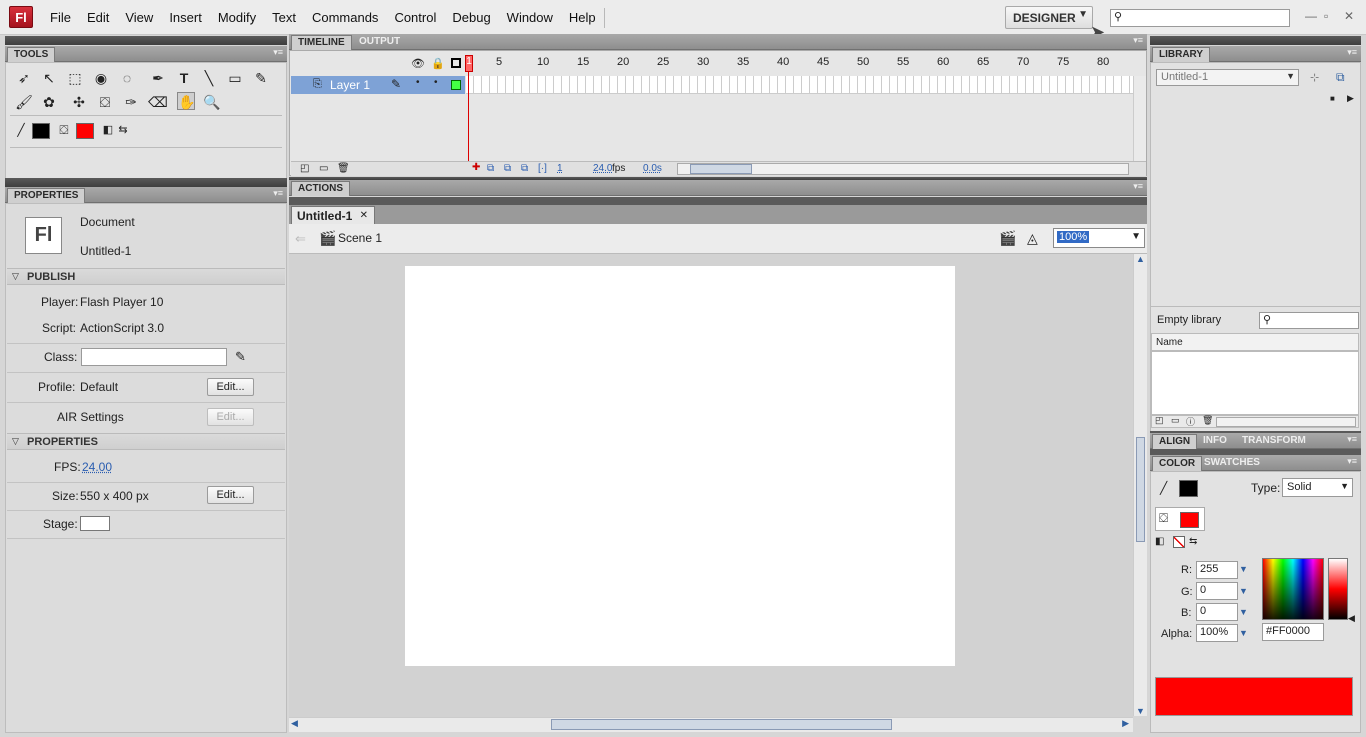  Describe the element at coordinates (49, 102) in the screenshot. I see `deco-tool-icon: ✿` at that location.